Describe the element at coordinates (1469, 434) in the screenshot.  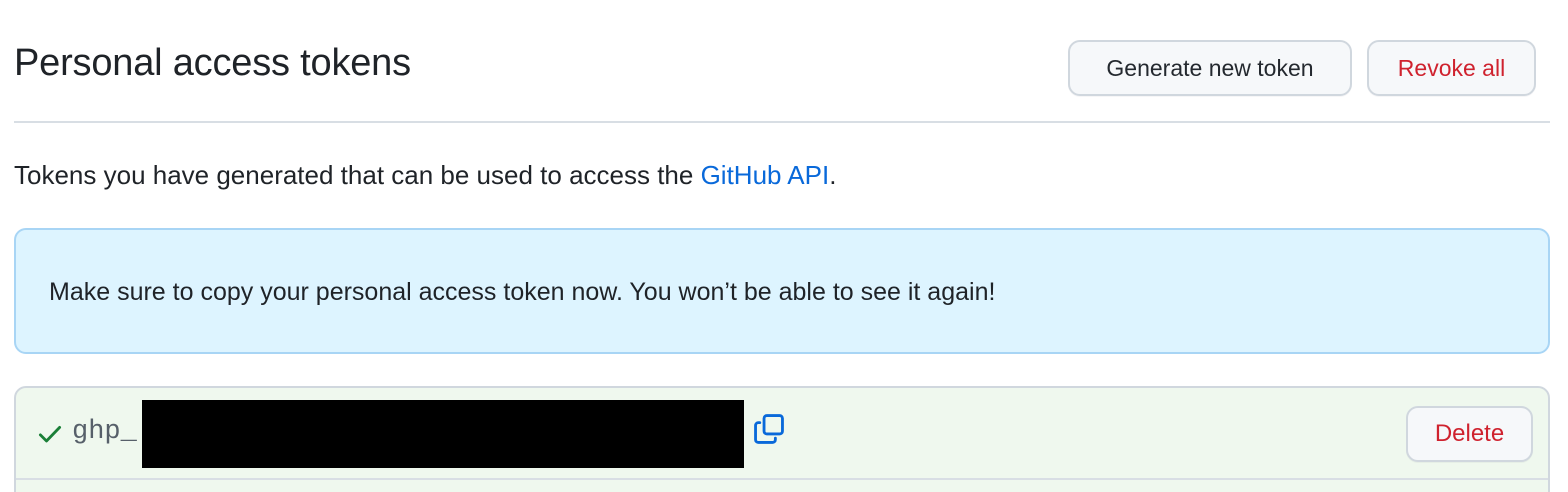
I see `delete-token-button: Delete` at that location.